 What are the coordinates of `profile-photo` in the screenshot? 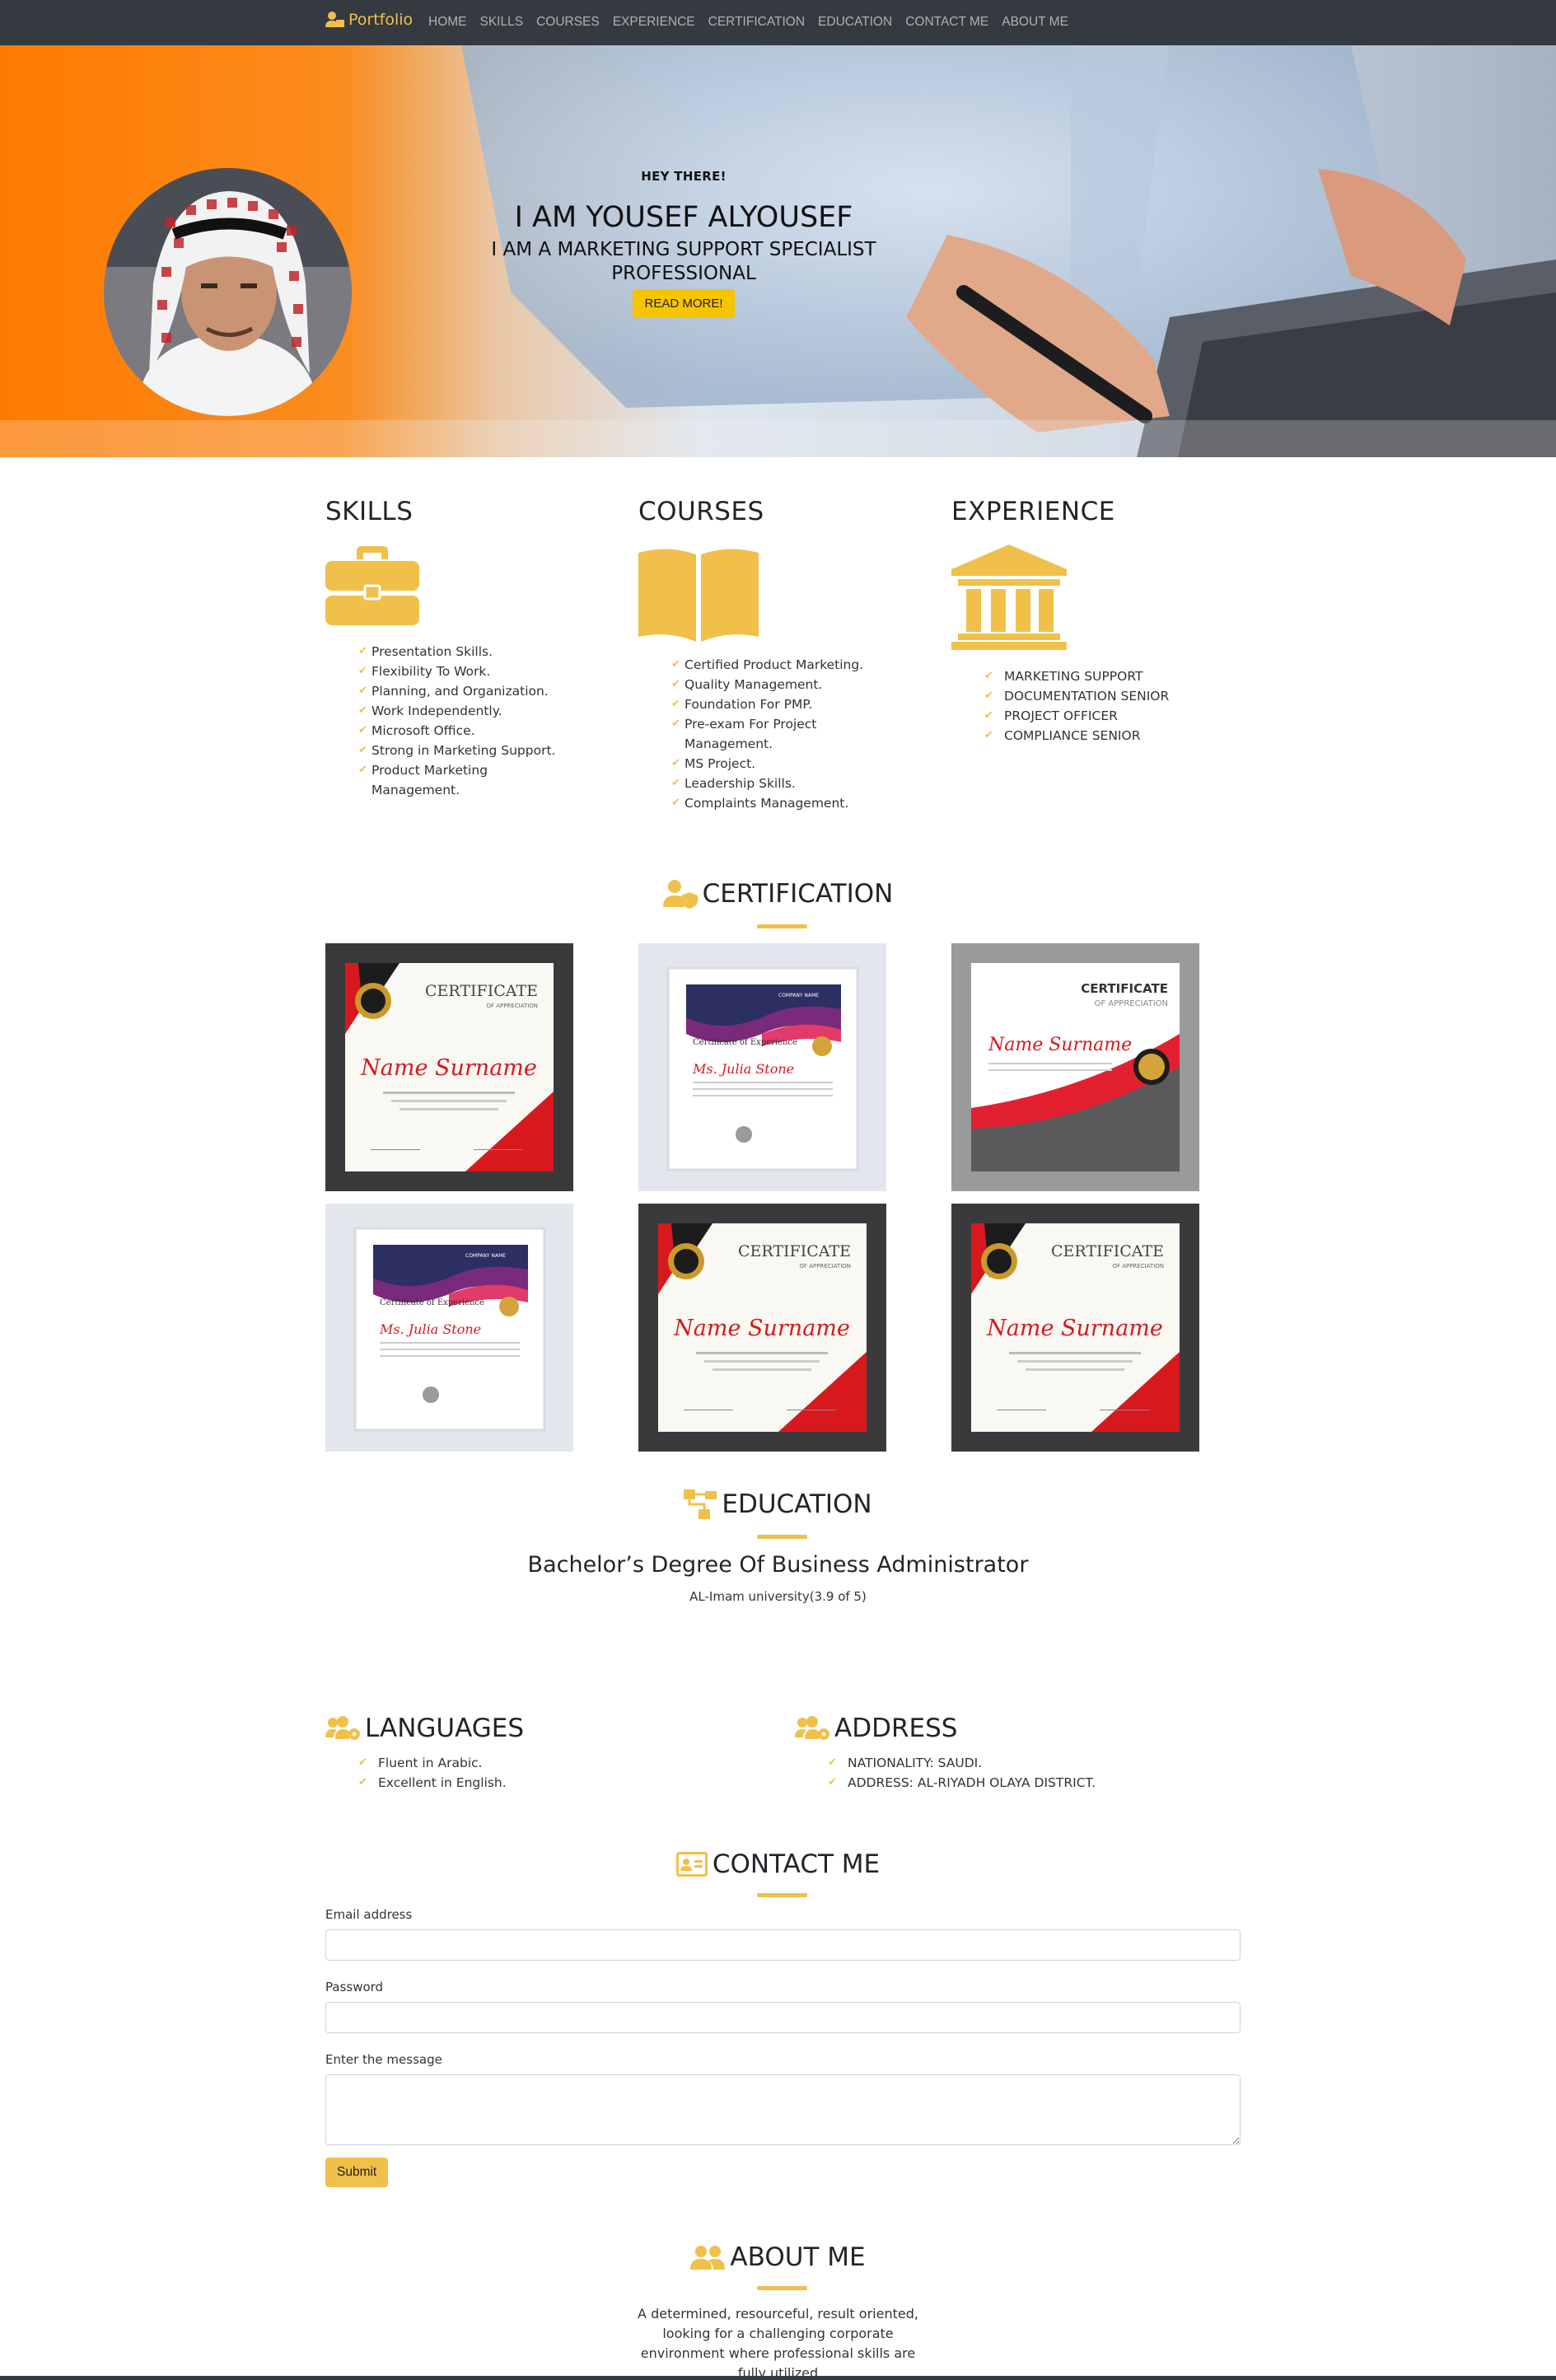 It's located at (228, 292).